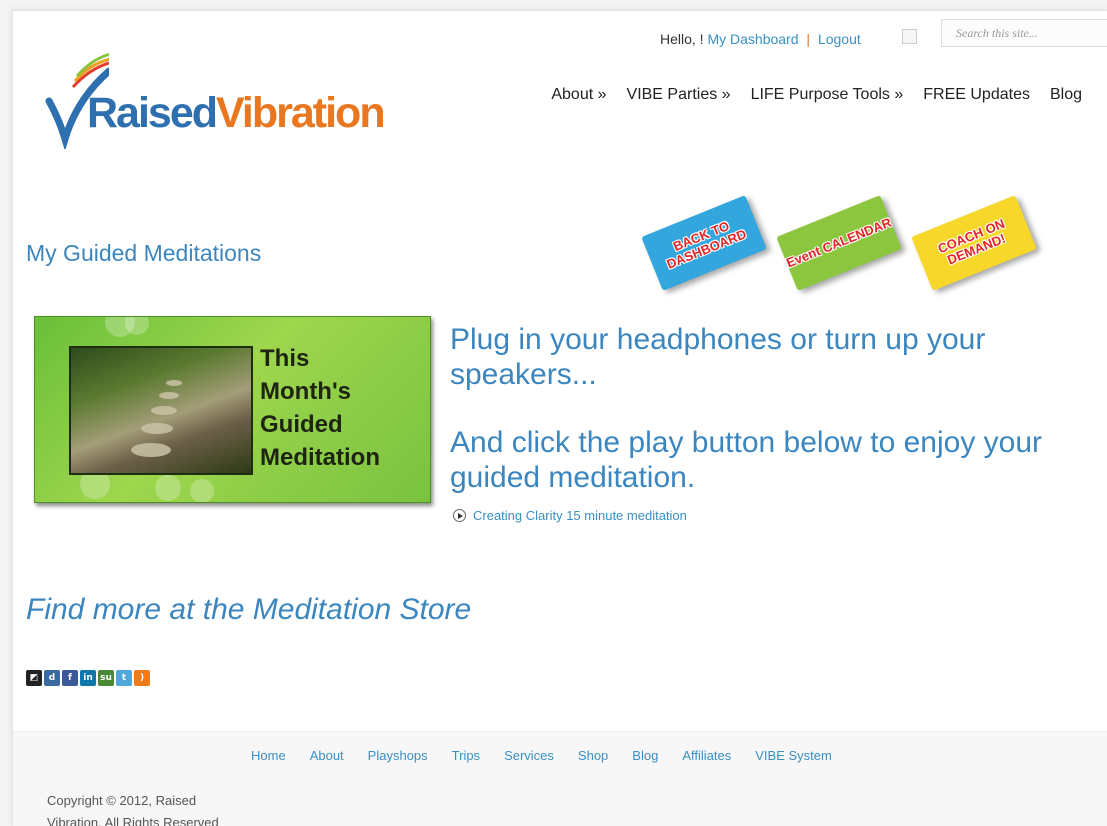  Describe the element at coordinates (645, 755) in the screenshot. I see `footer-link-blog: Blog` at that location.